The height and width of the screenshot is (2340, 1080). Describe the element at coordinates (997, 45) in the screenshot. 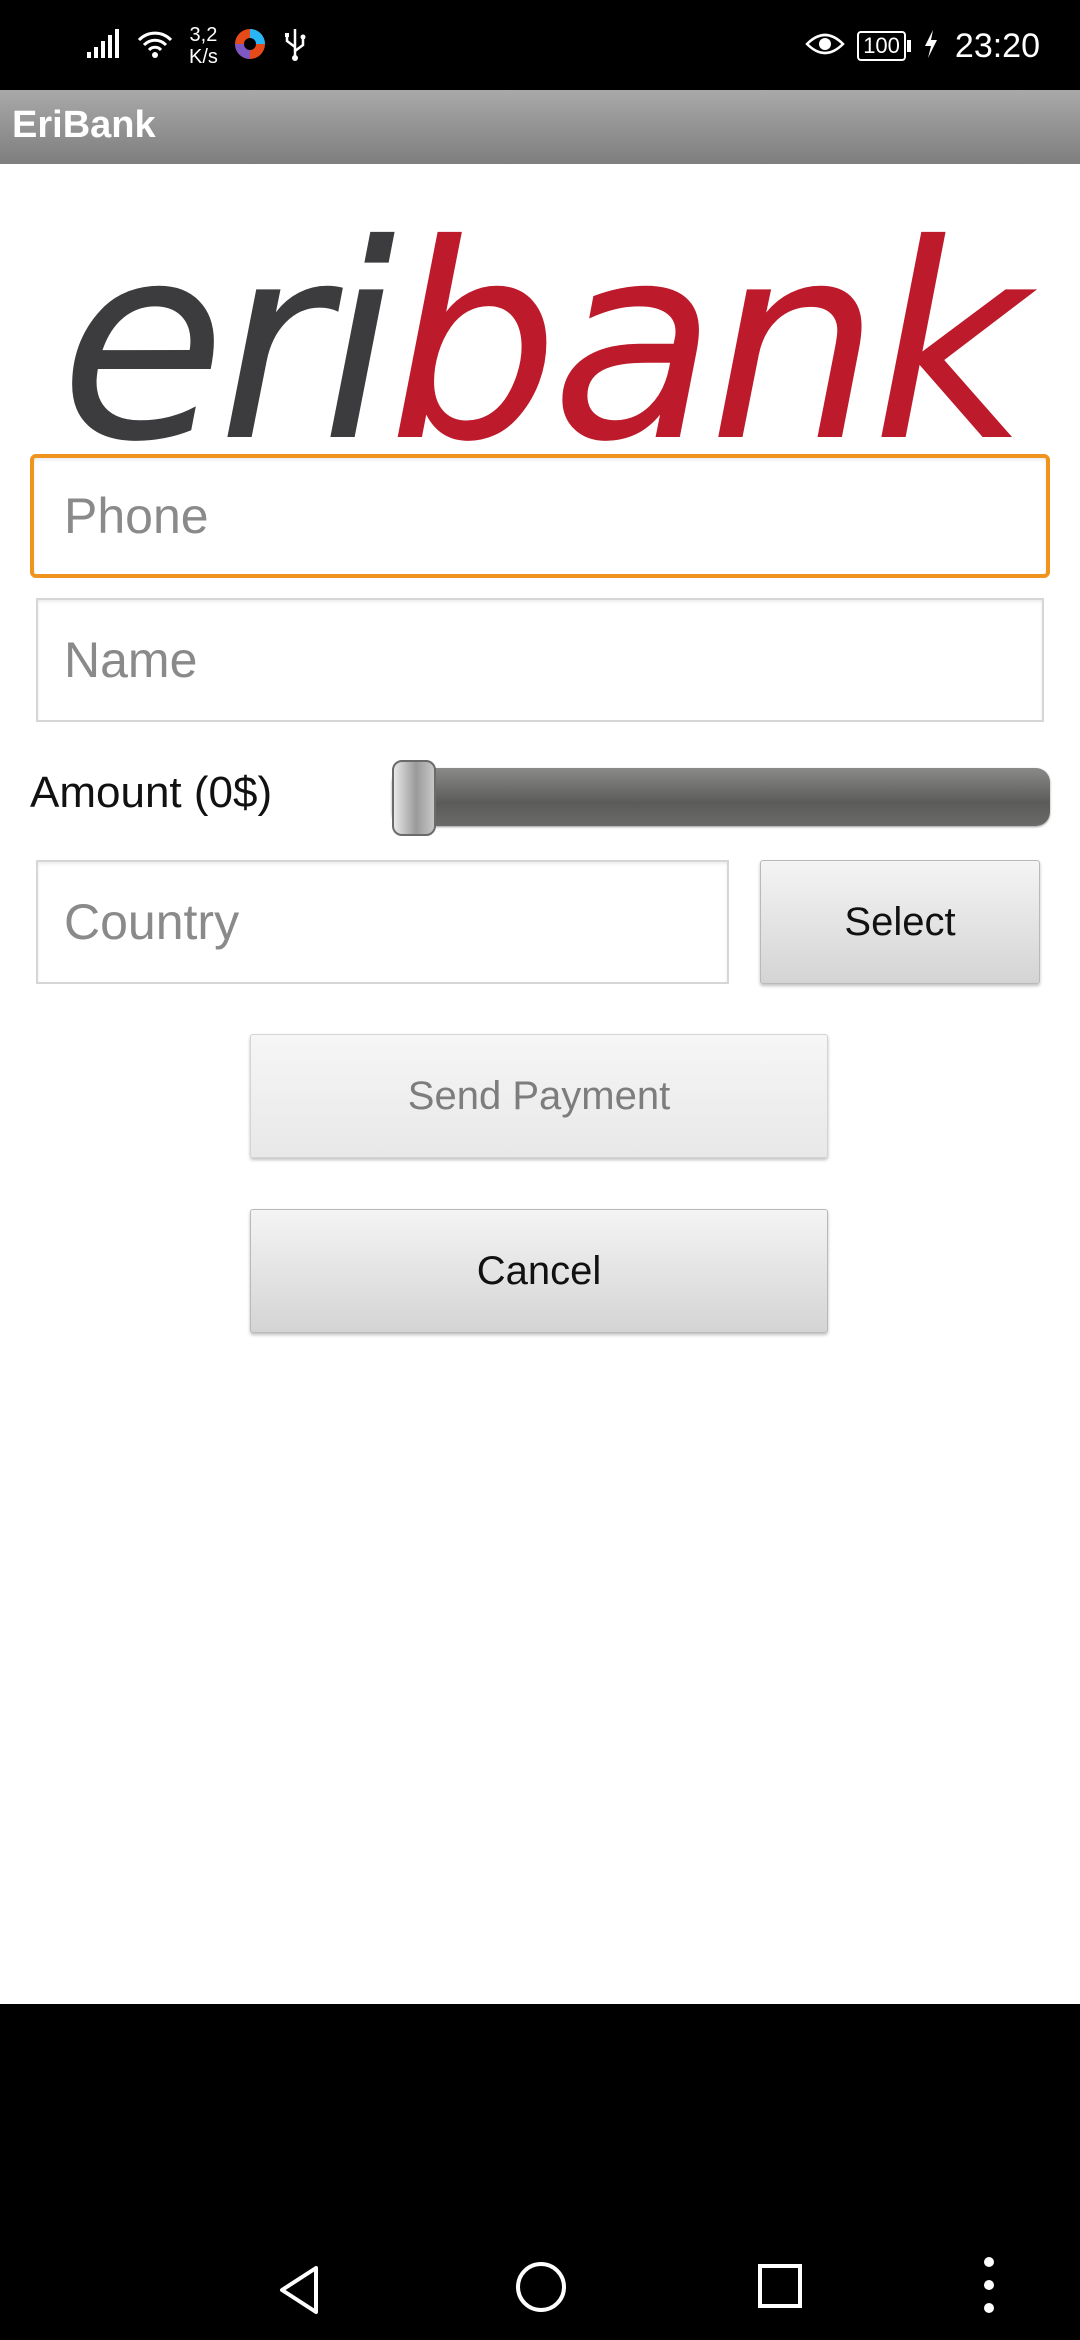

I see `clock: 23:20` at that location.